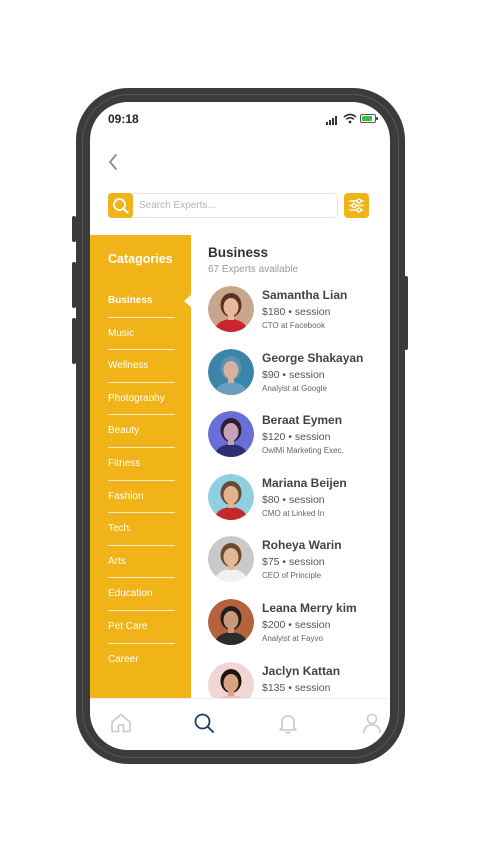 The image size is (479, 852). What do you see at coordinates (240, 724) in the screenshot?
I see `bottom-nav` at bounding box center [240, 724].